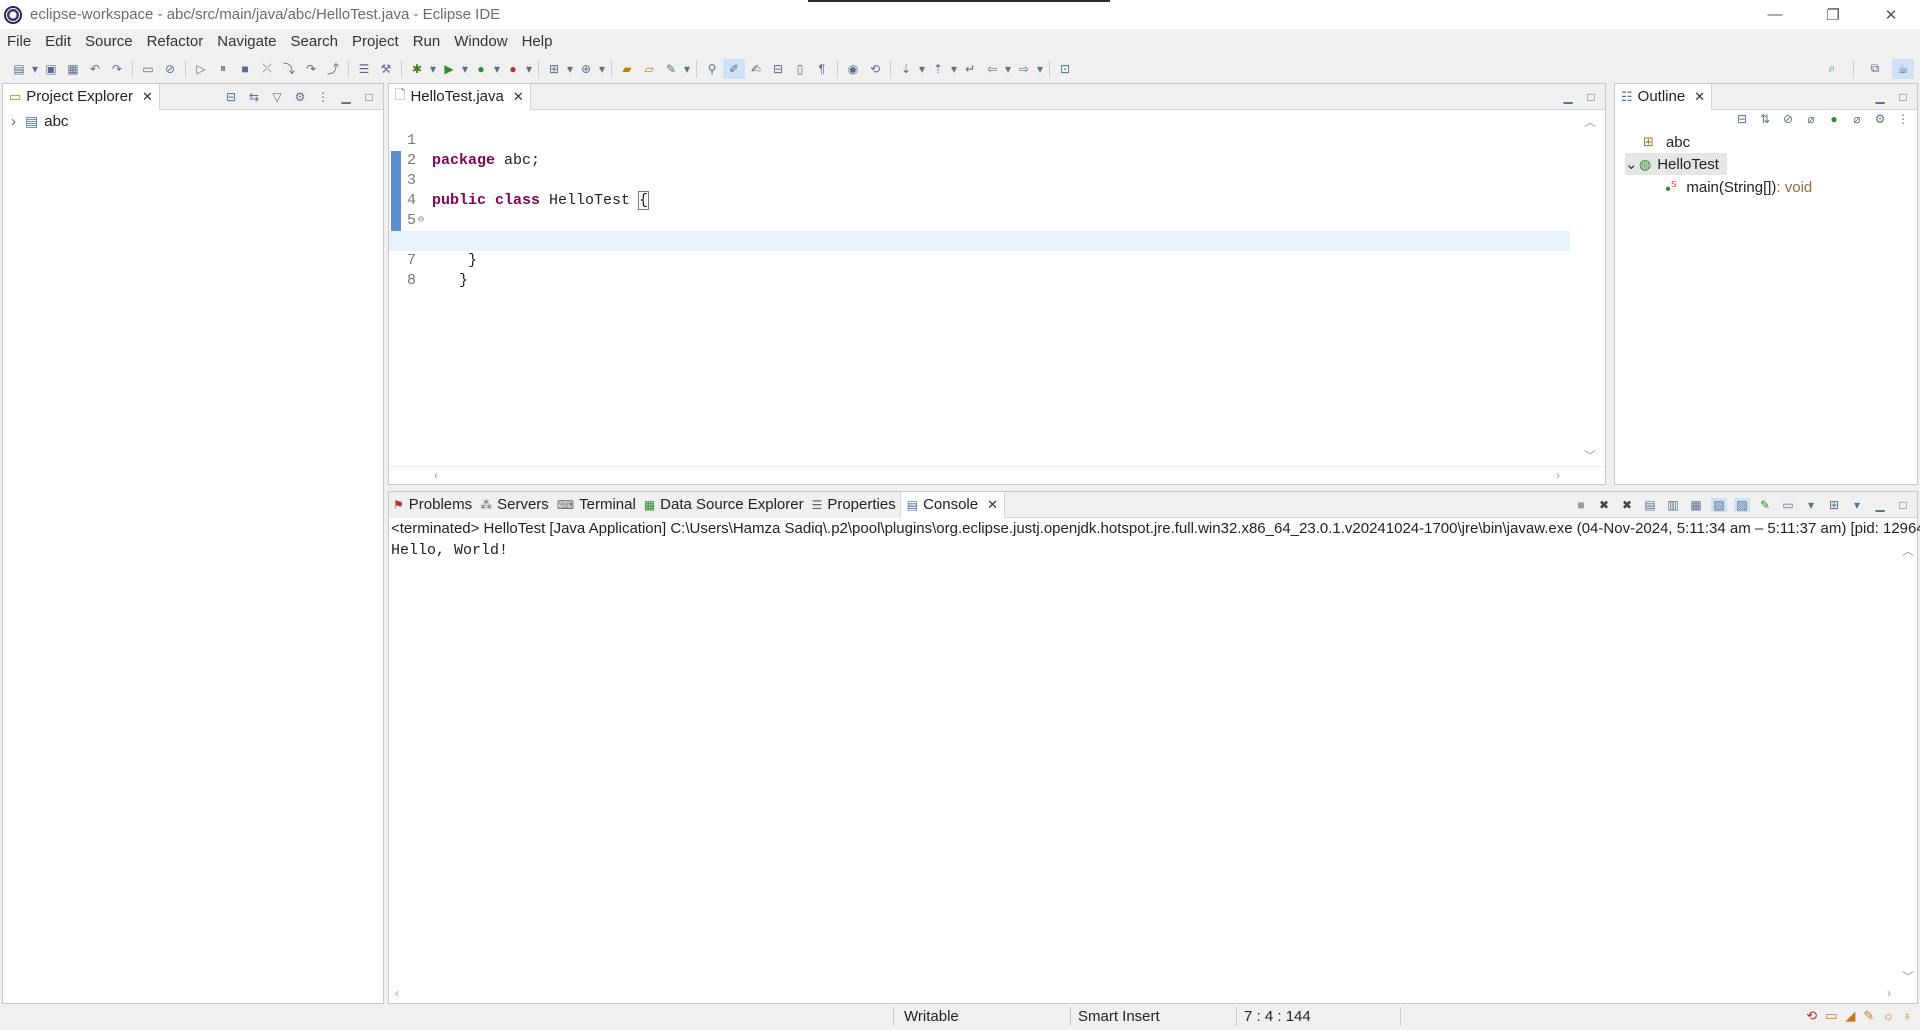  I want to click on pilcrow-icon: ¶, so click(822, 69).